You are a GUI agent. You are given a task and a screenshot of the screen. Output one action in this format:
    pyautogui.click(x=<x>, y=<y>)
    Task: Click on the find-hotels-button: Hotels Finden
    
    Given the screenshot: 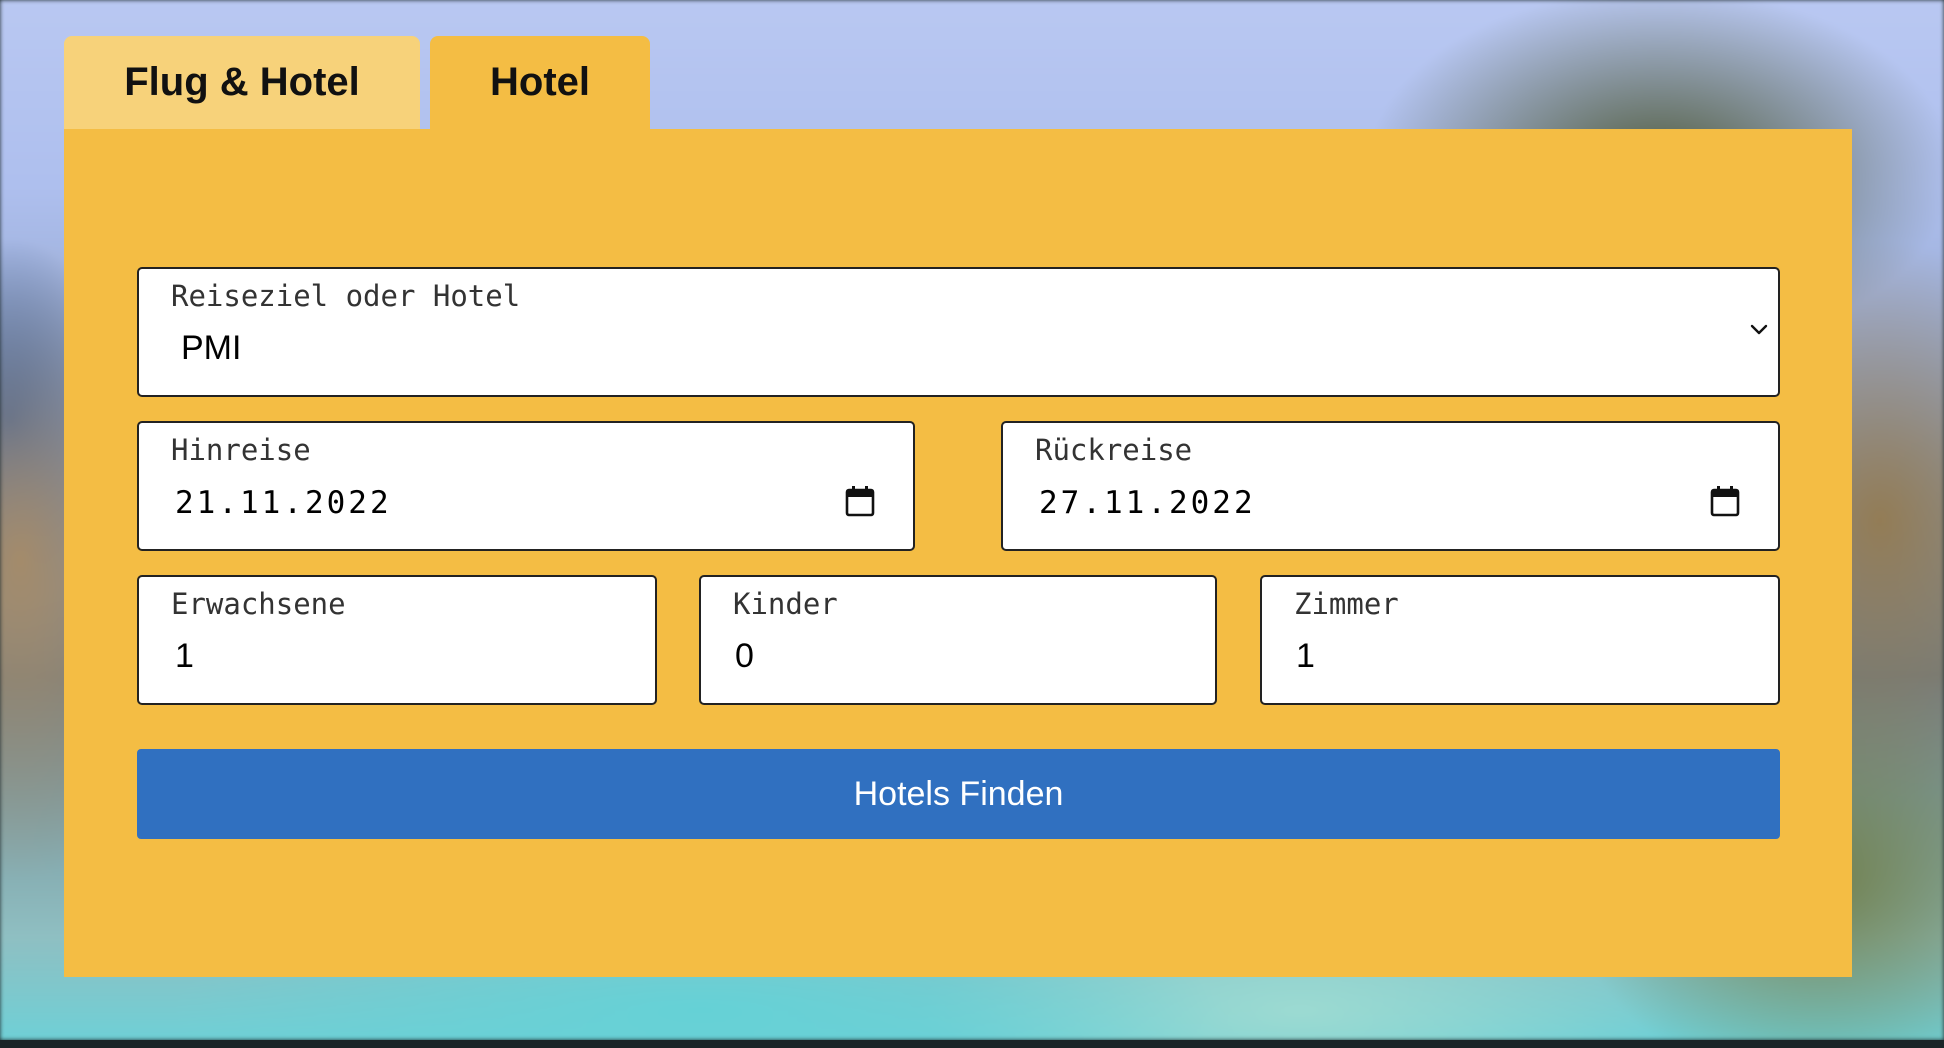 What is the action you would take?
    pyautogui.click(x=958, y=794)
    